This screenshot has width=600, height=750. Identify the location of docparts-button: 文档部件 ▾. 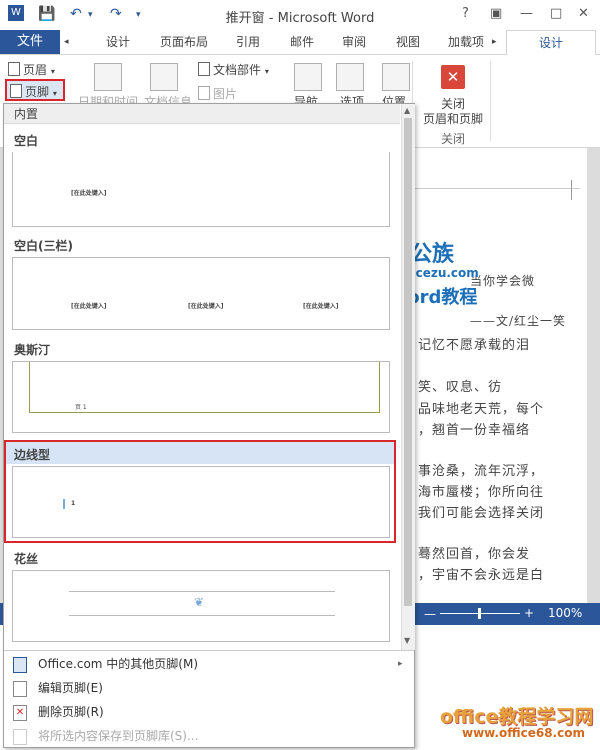
(233, 69).